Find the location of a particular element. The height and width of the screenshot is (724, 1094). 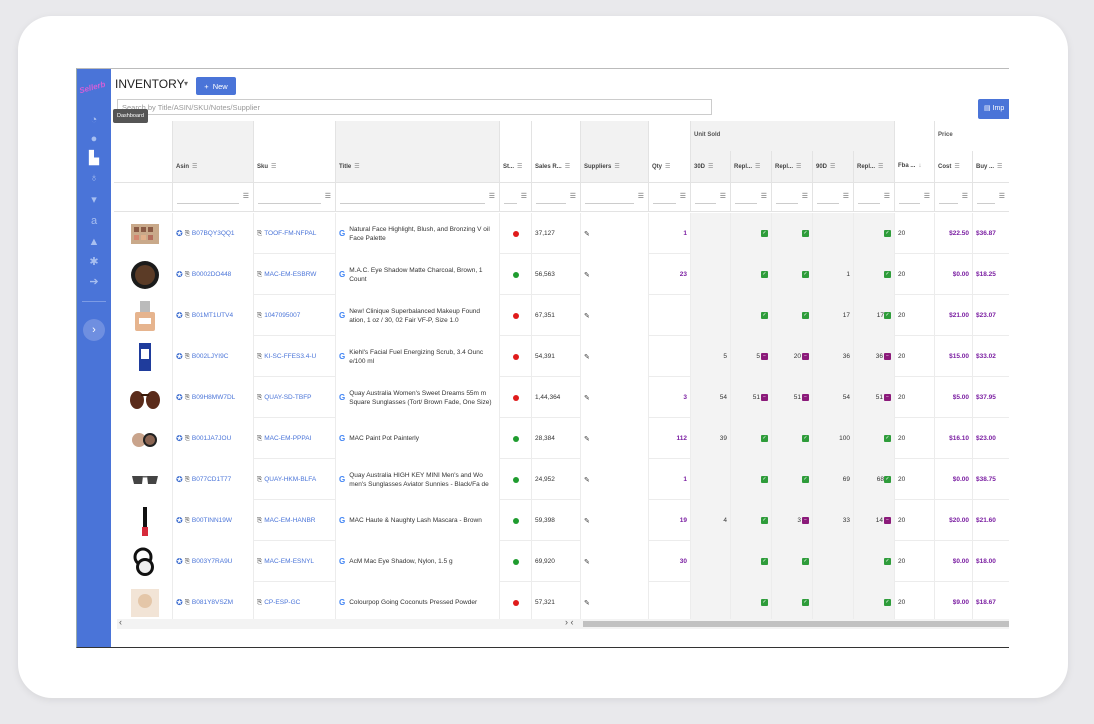

col-title-filter: ☰ is located at coordinates (418, 197).